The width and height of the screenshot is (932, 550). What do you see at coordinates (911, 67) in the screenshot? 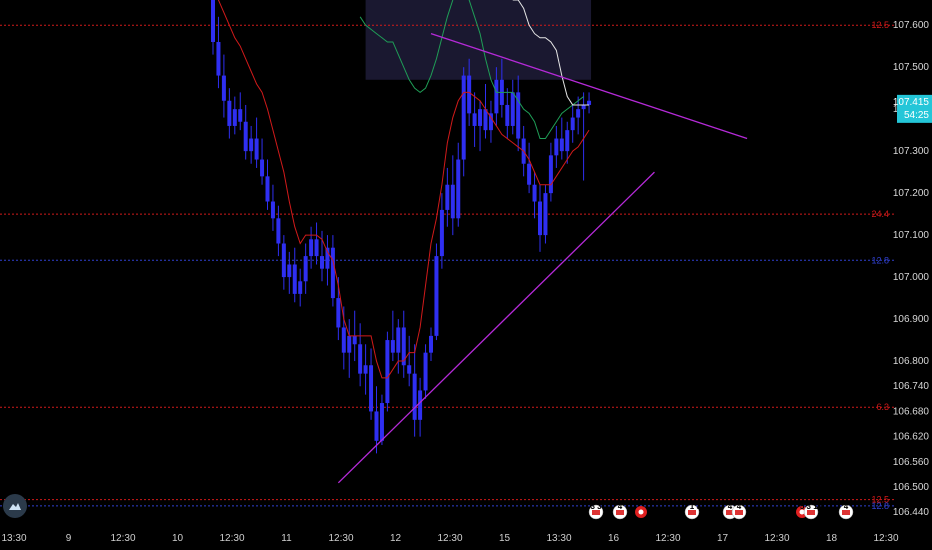
I see `price-tick-label: 107.500` at bounding box center [911, 67].